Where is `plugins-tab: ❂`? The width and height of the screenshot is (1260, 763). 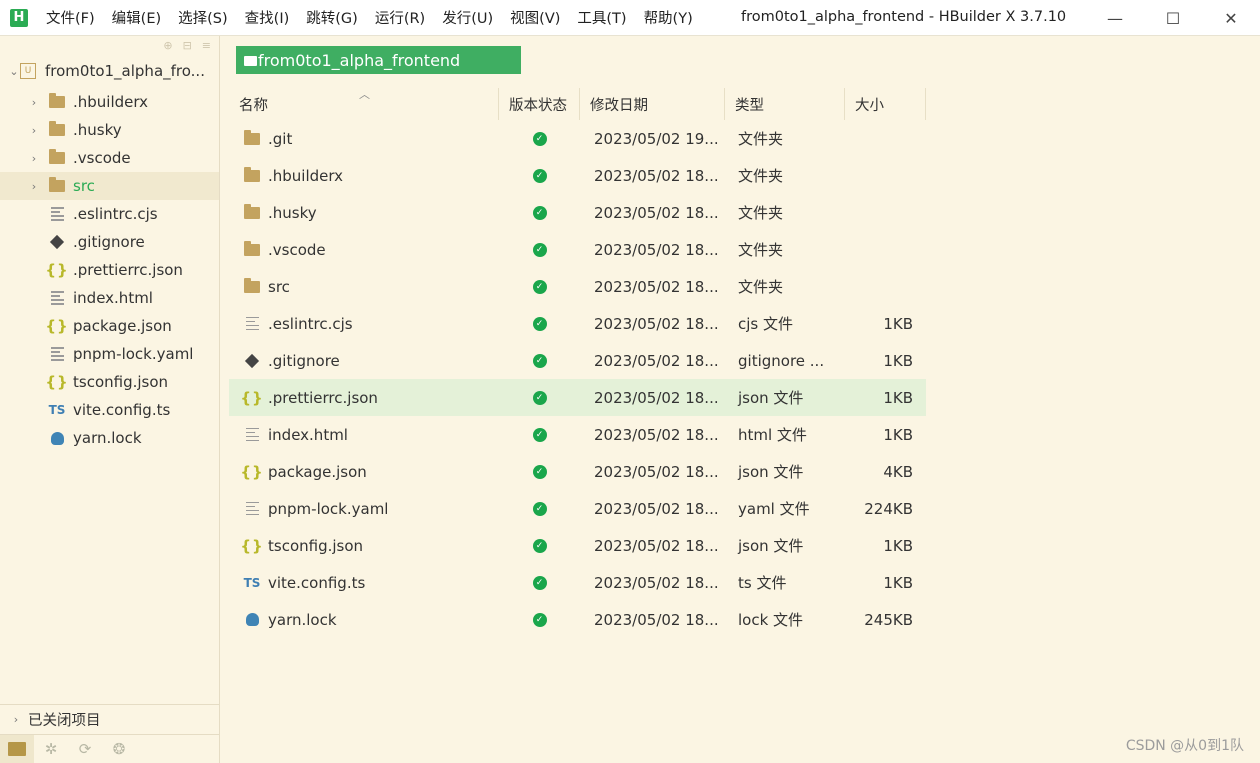
plugins-tab: ❂ is located at coordinates (119, 749).